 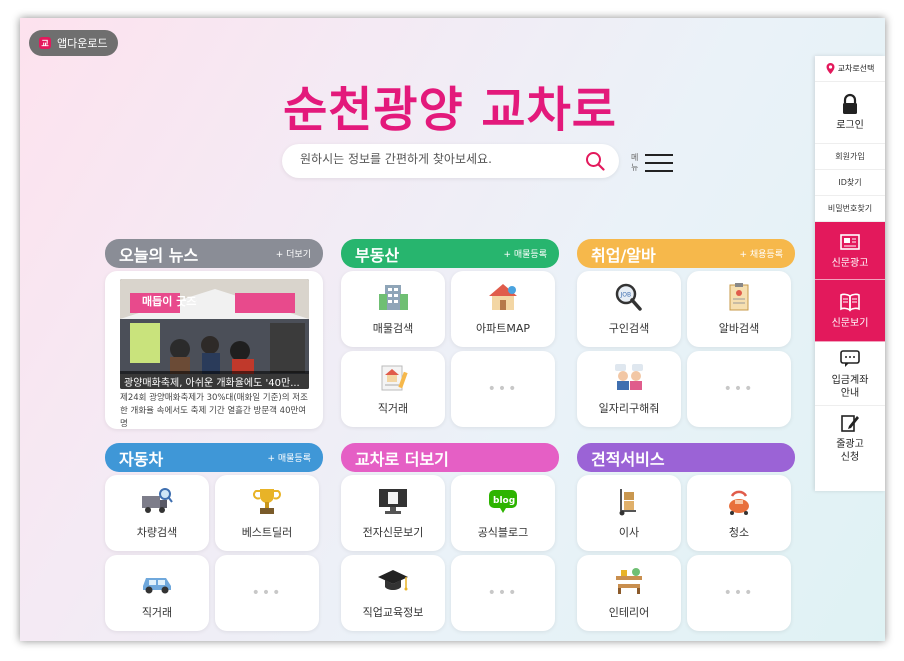 What do you see at coordinates (739, 502) in the screenshot?
I see `vacuum-cleaner-icon` at bounding box center [739, 502].